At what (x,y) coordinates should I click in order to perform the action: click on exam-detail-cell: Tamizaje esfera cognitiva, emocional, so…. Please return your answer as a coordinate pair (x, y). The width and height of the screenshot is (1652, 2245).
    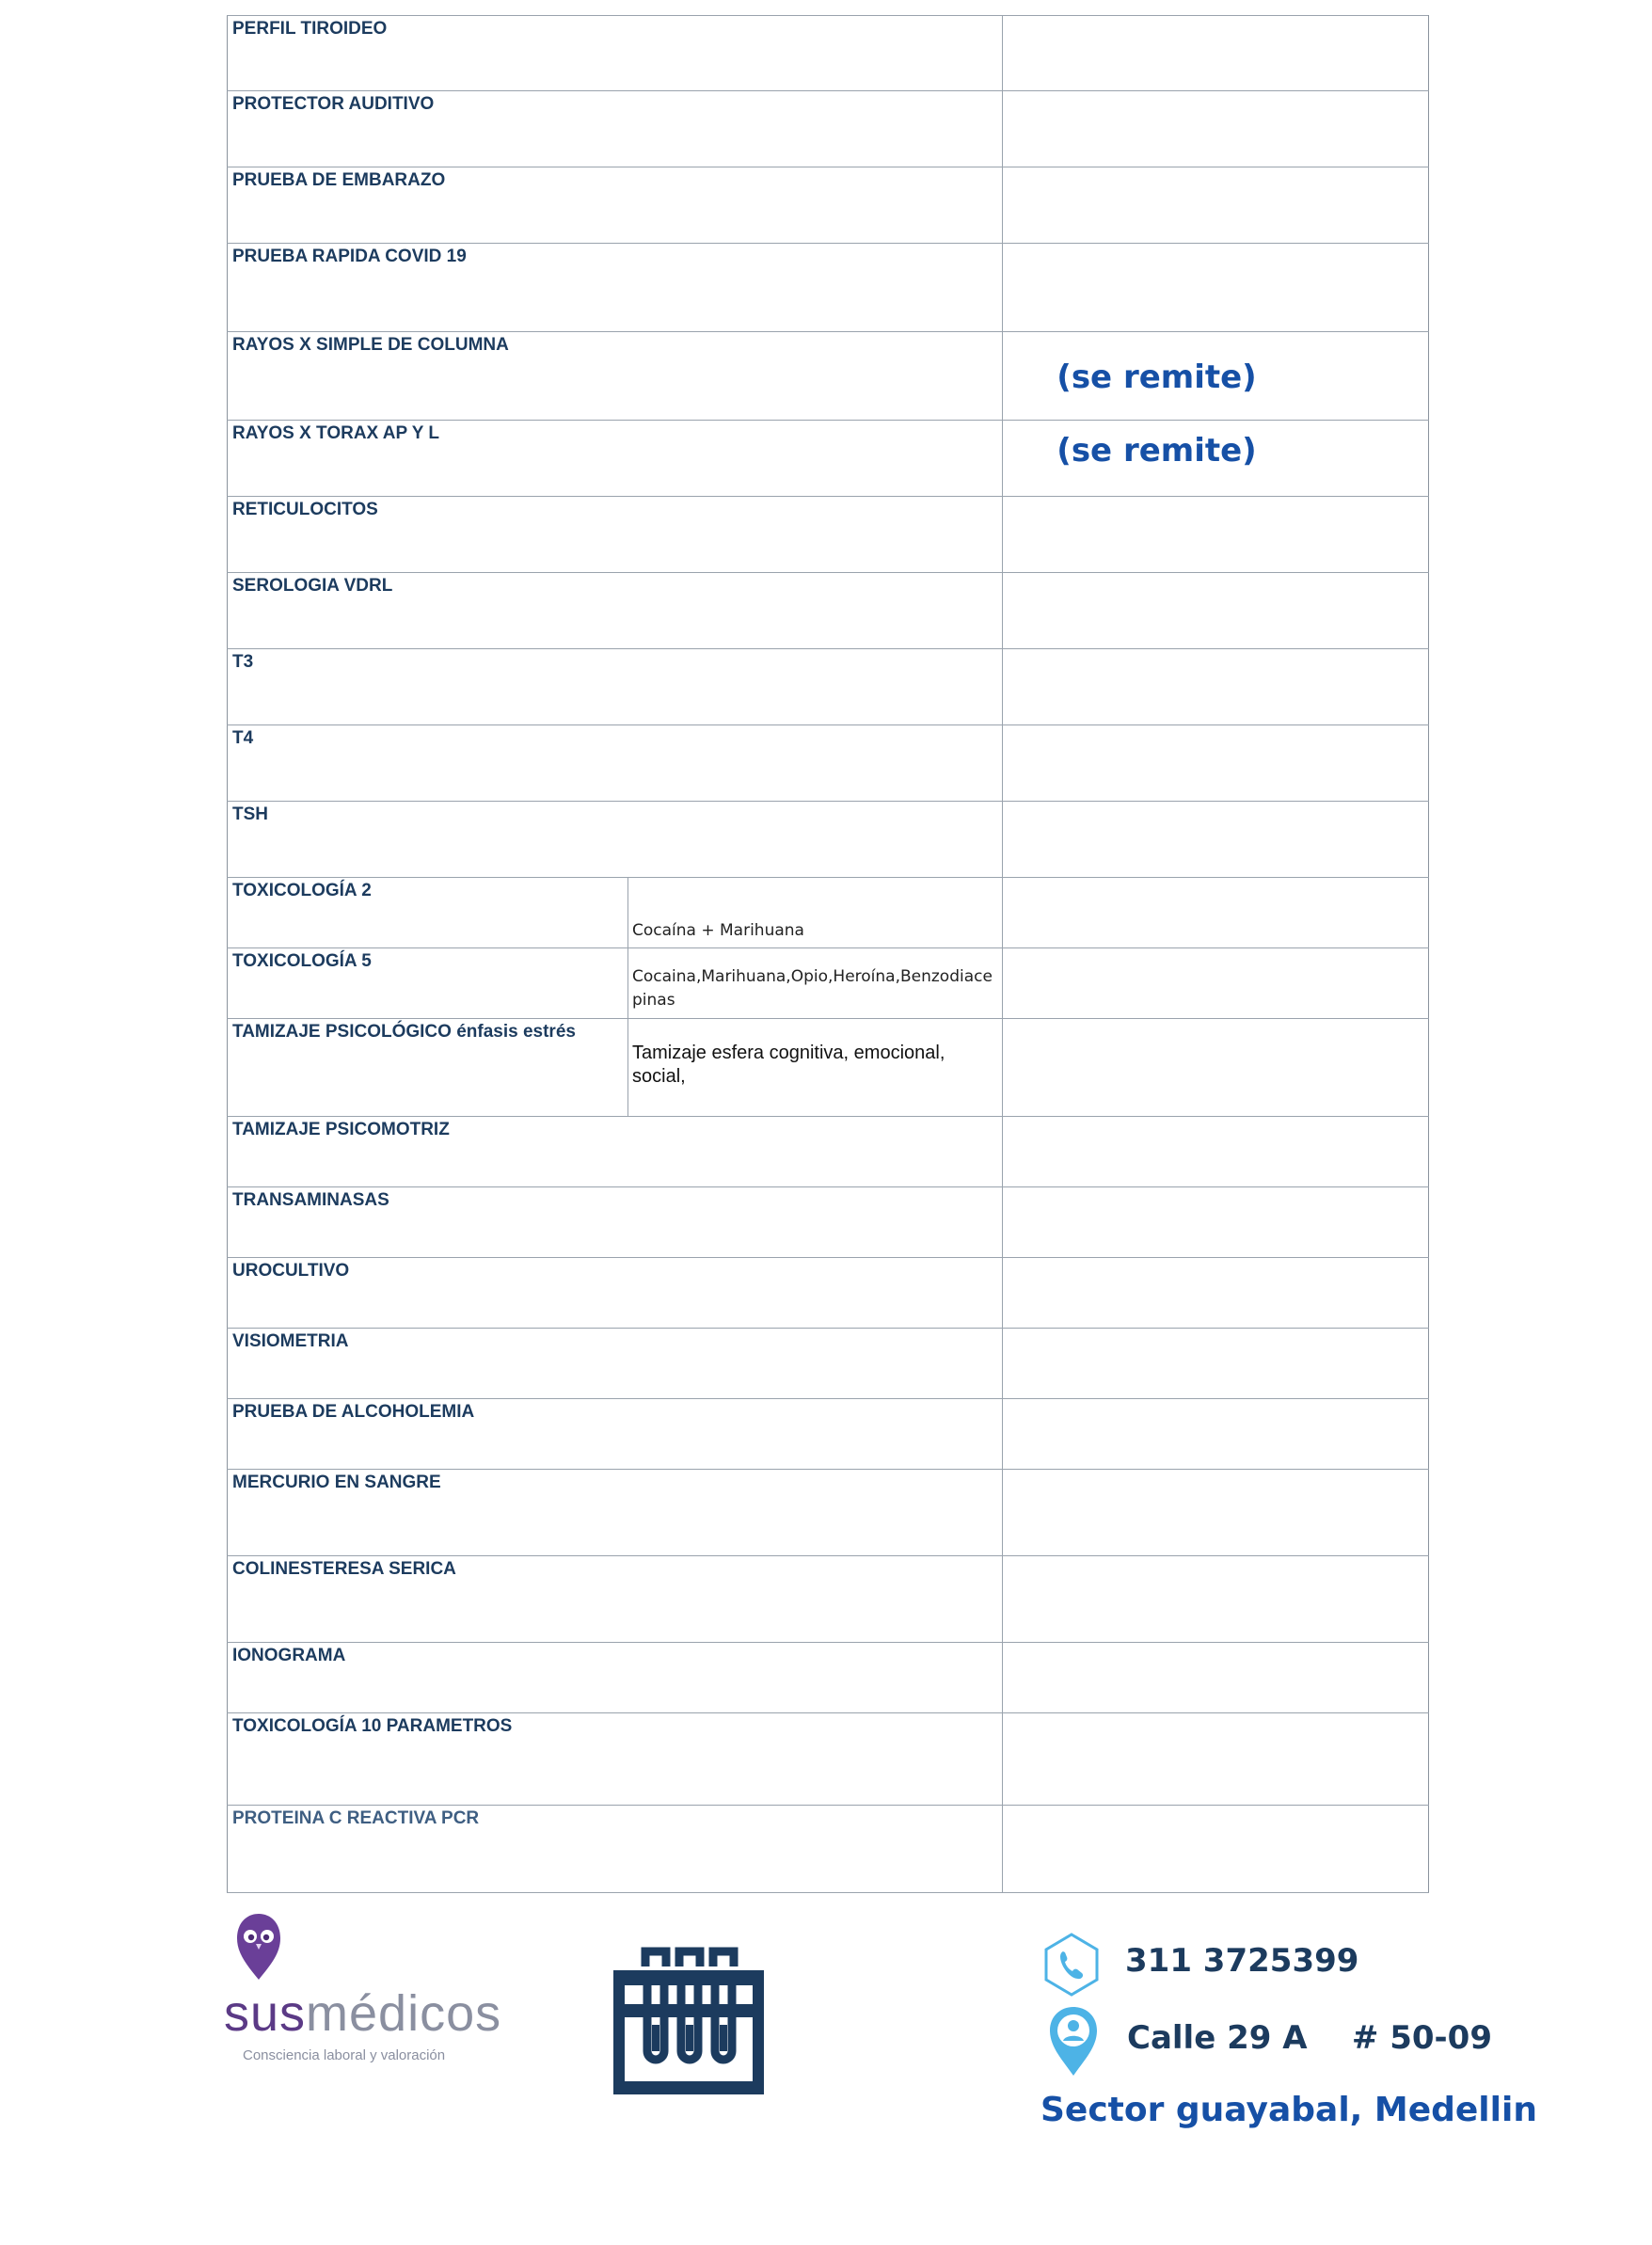
    Looking at the image, I should click on (815, 1067).